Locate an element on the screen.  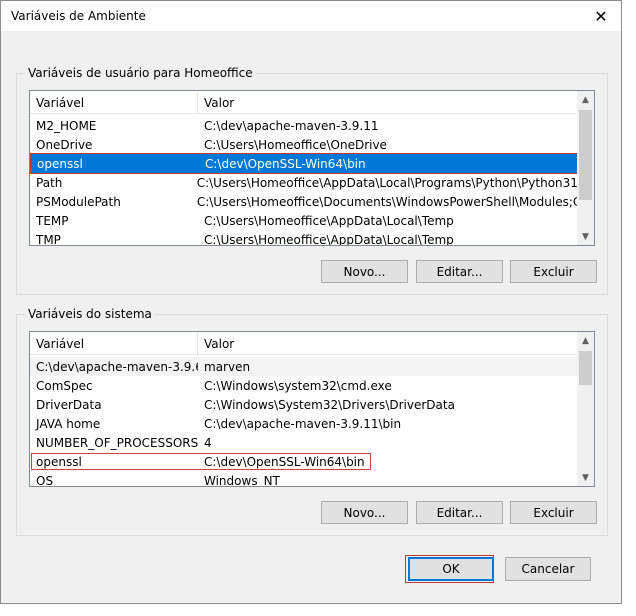
variable-name: M2_HOME is located at coordinates (66, 125).